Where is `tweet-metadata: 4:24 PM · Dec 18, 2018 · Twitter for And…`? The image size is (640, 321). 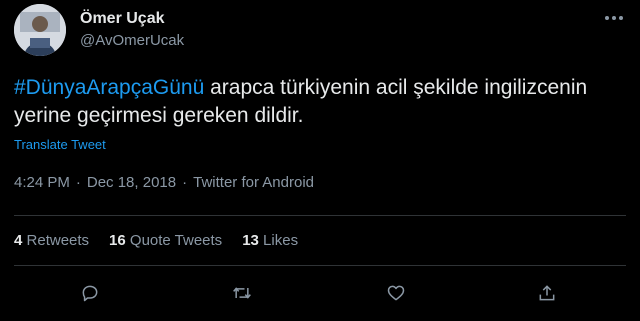 tweet-metadata: 4:24 PM · Dec 18, 2018 · Twitter for And… is located at coordinates (164, 182).